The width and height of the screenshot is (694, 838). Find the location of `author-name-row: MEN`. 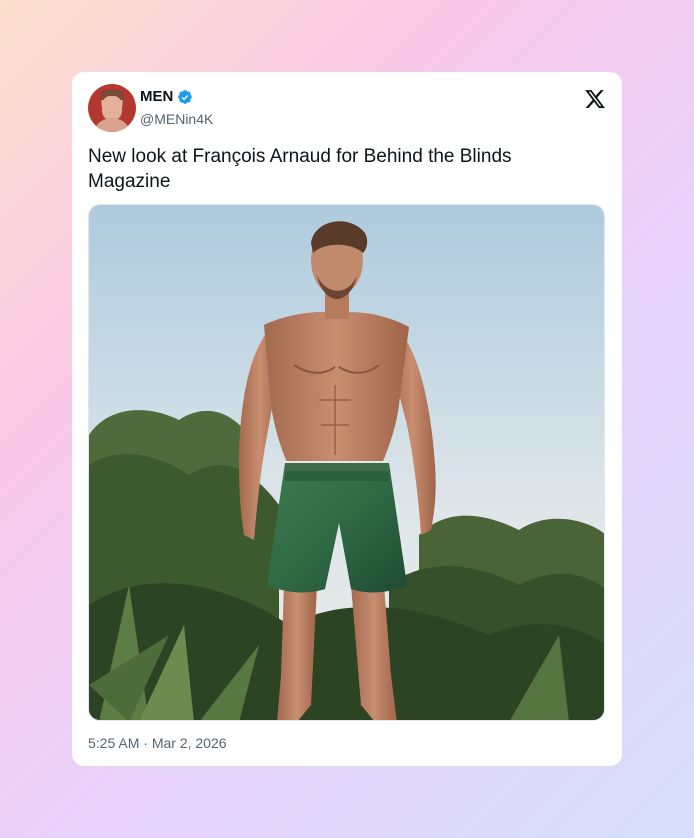

author-name-row: MEN is located at coordinates (166, 96).